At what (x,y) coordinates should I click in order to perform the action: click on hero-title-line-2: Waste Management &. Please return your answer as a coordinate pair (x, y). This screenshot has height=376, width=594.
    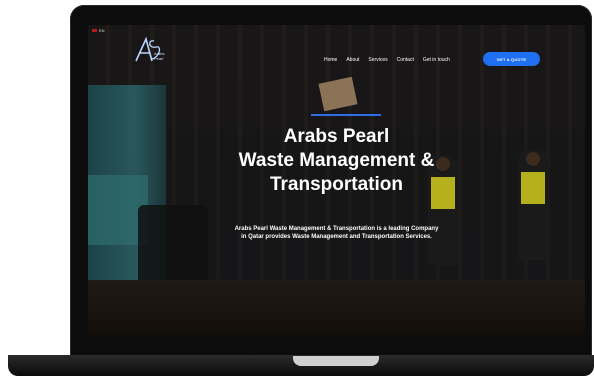
    Looking at the image, I should click on (336, 160).